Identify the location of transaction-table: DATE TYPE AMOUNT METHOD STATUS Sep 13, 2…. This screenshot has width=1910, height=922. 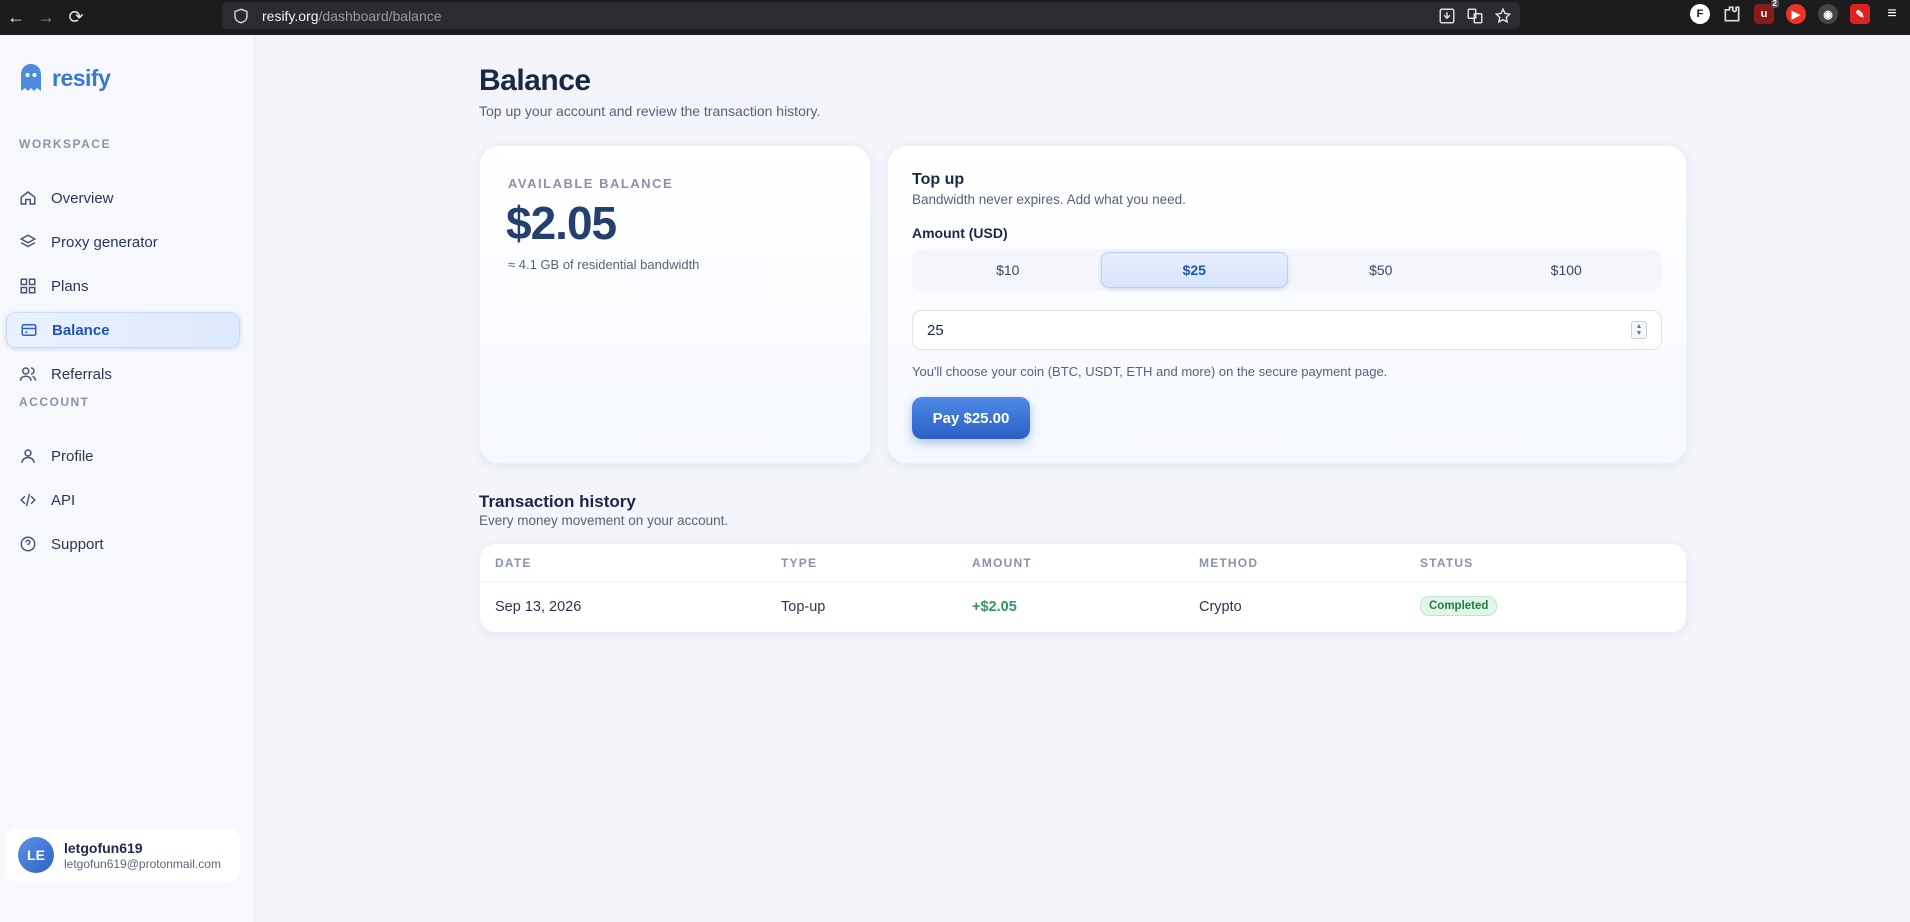
(1083, 588).